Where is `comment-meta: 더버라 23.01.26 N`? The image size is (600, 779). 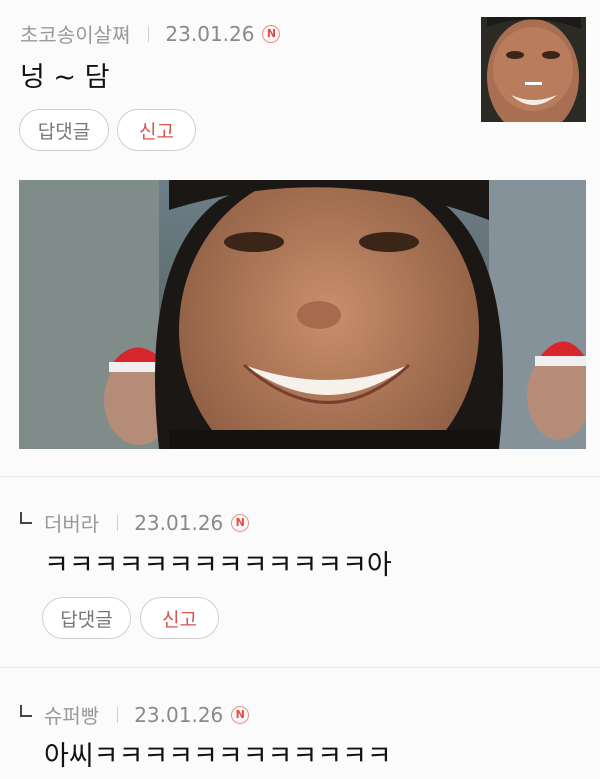 comment-meta: 더버라 23.01.26 N is located at coordinates (147, 522).